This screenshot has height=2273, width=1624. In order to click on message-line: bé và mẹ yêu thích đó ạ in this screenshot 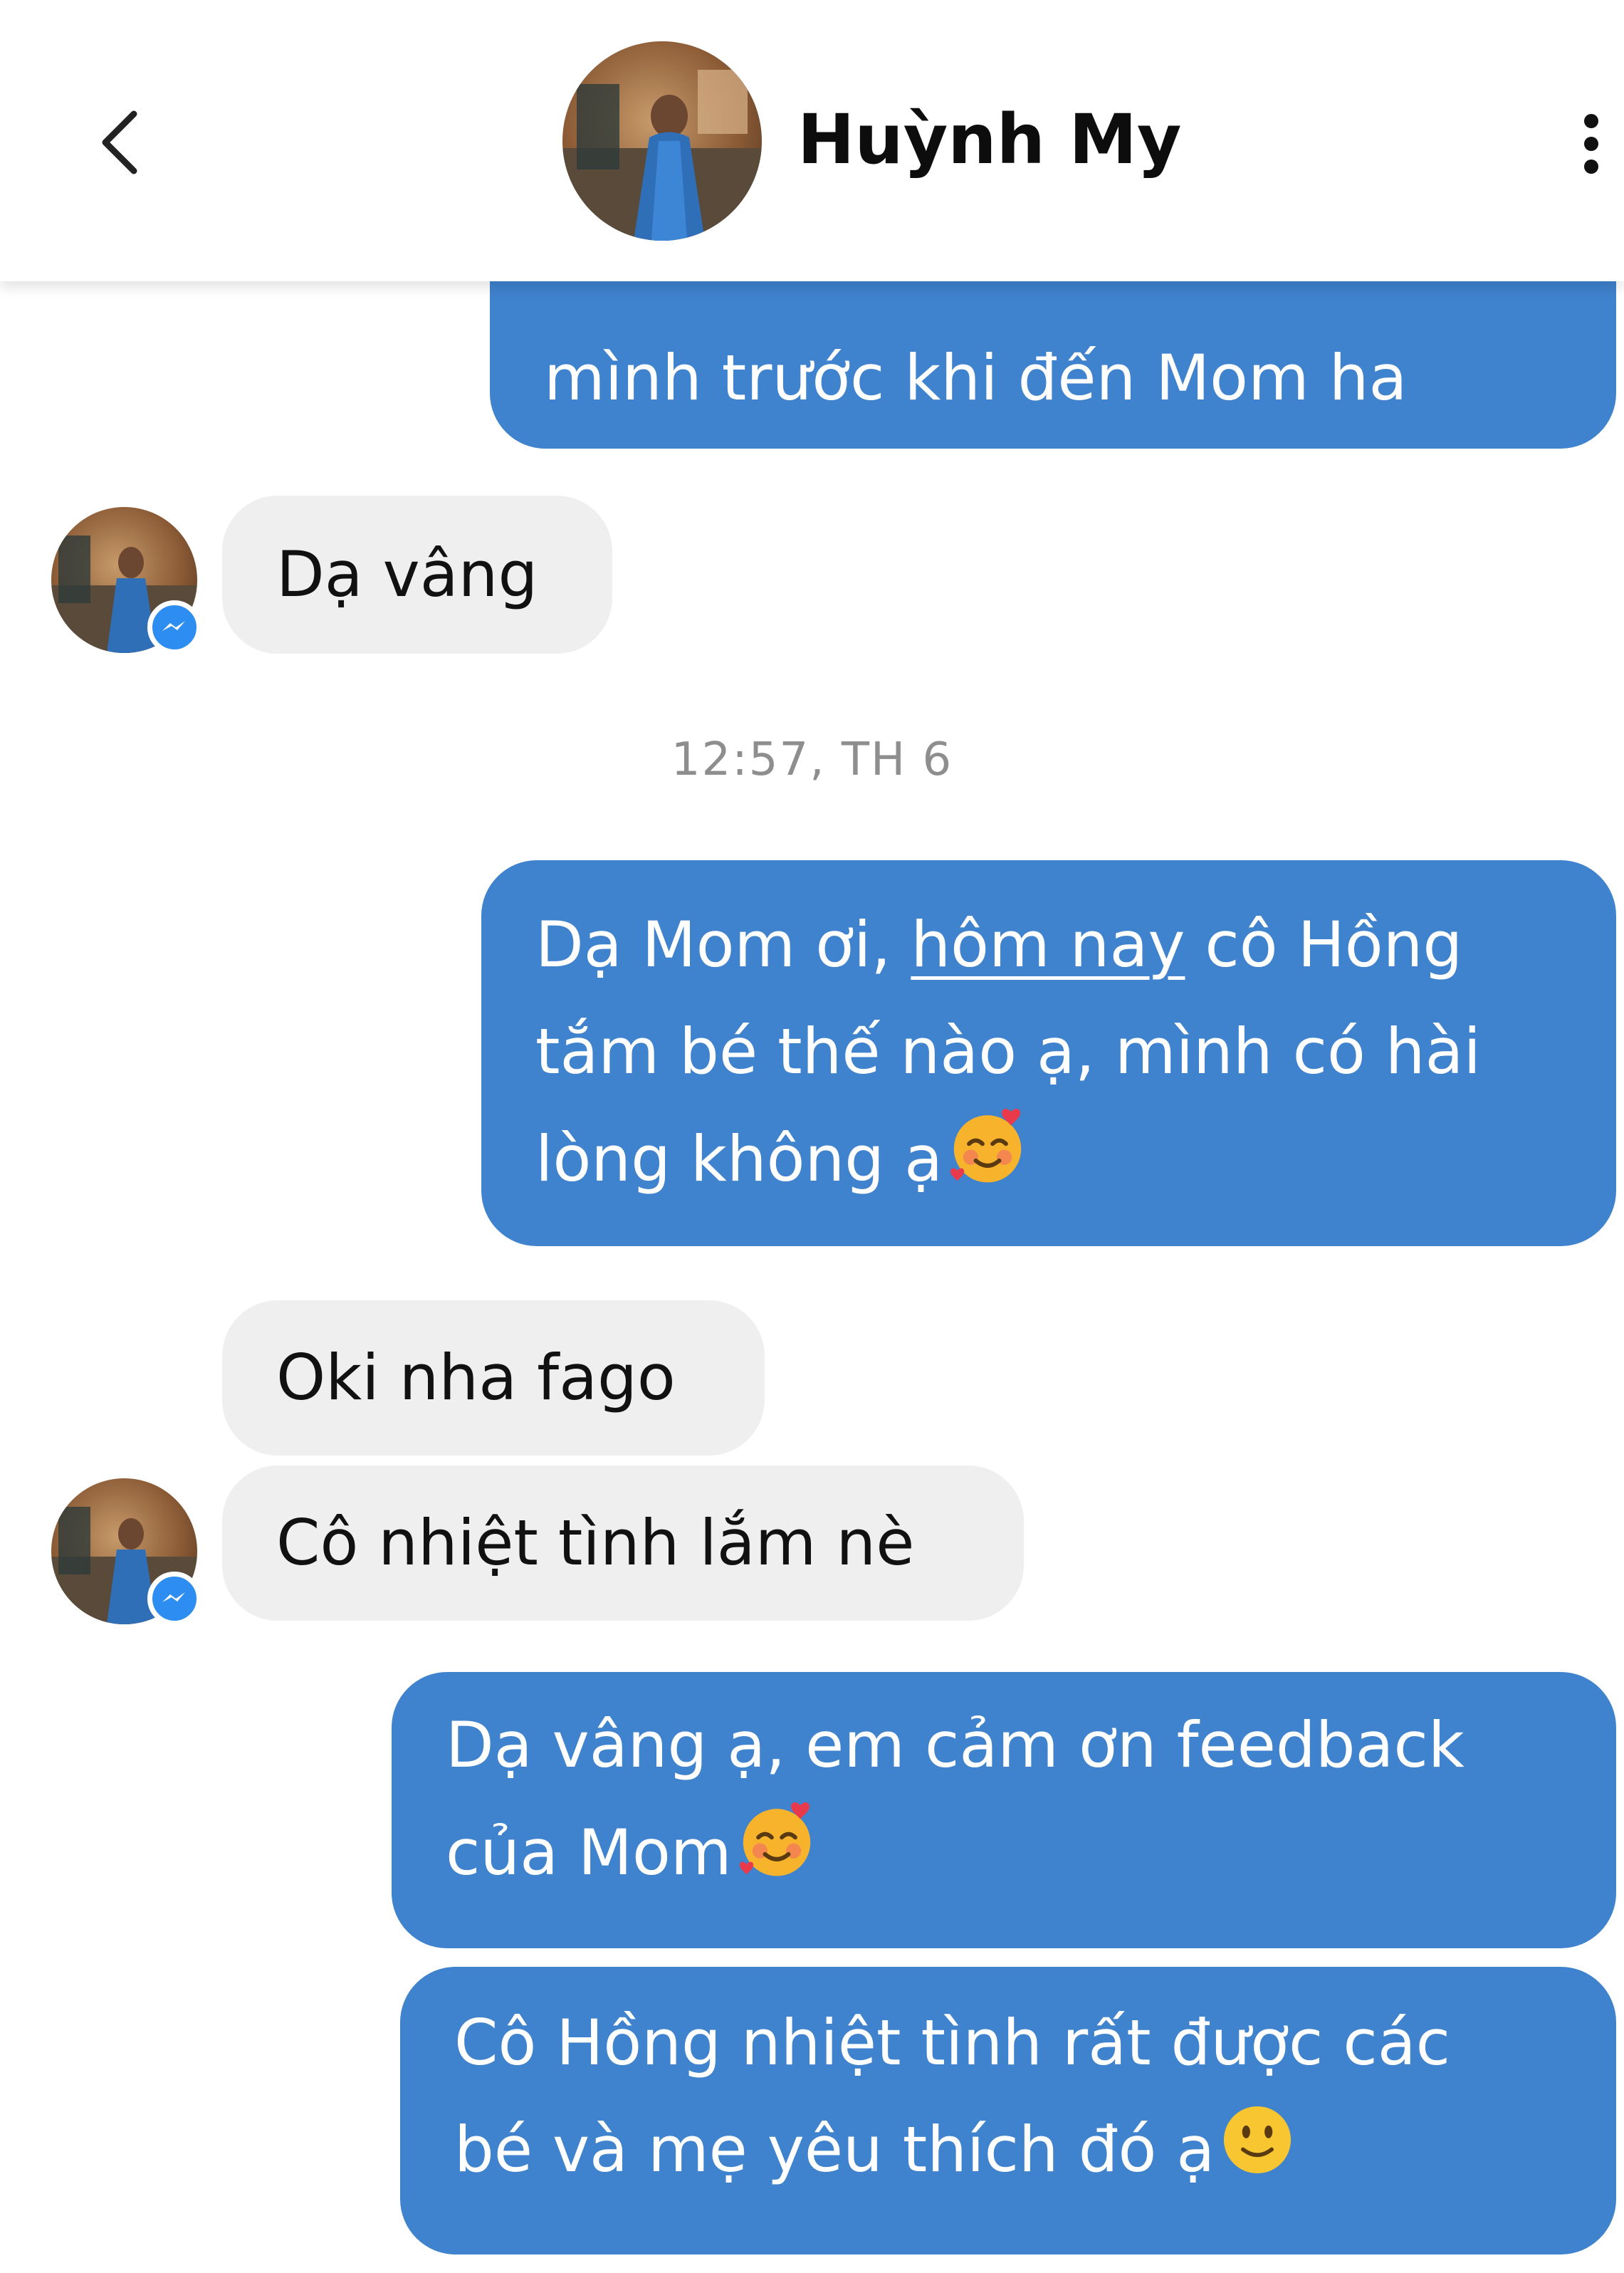, I will do `click(1035, 2154)`.